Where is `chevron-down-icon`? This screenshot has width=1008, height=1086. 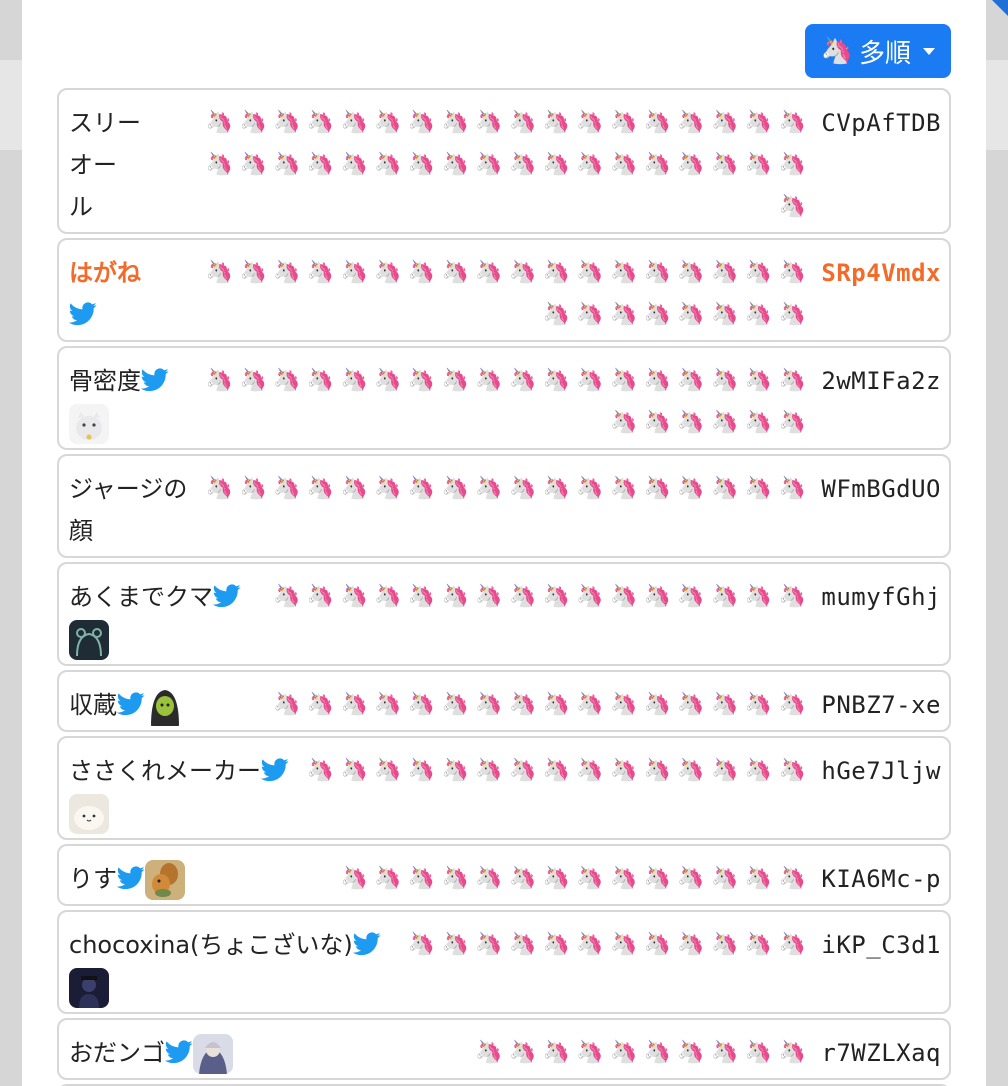 chevron-down-icon is located at coordinates (929, 51).